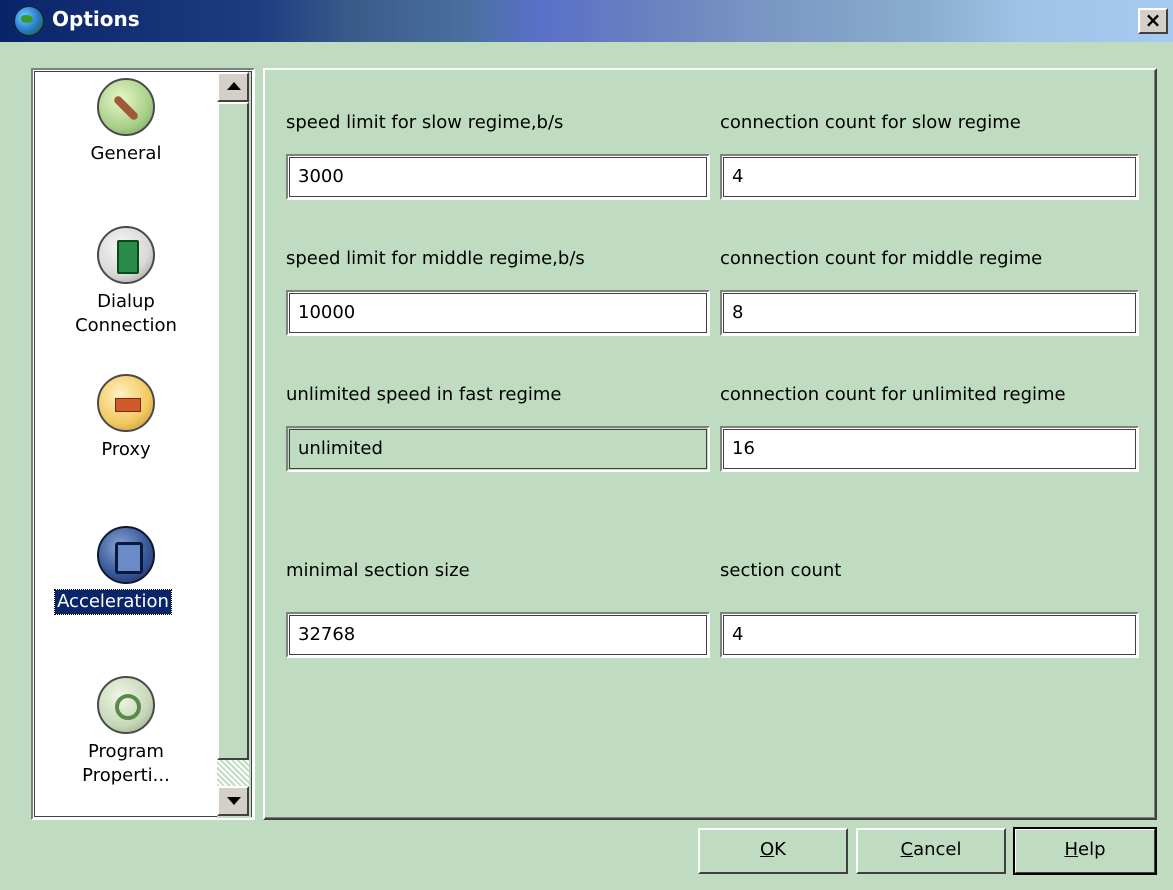  I want to click on cancel-label: ancel, so click(937, 849).